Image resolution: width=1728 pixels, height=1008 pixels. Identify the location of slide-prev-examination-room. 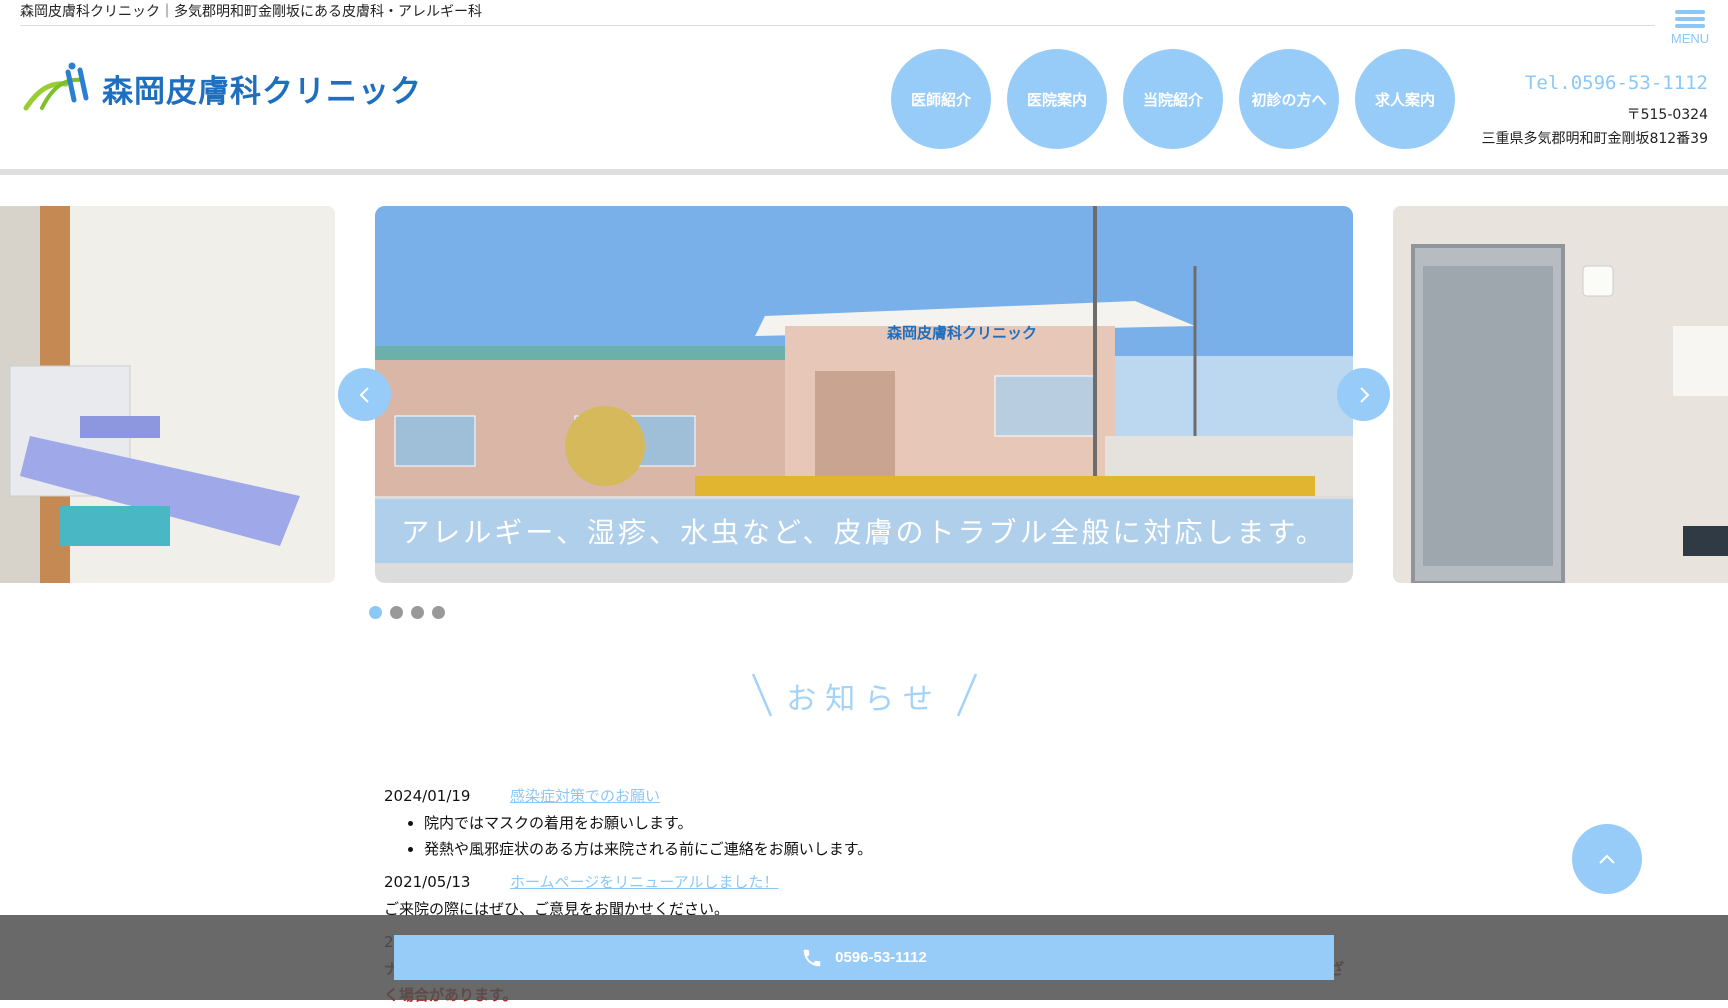
(167, 394).